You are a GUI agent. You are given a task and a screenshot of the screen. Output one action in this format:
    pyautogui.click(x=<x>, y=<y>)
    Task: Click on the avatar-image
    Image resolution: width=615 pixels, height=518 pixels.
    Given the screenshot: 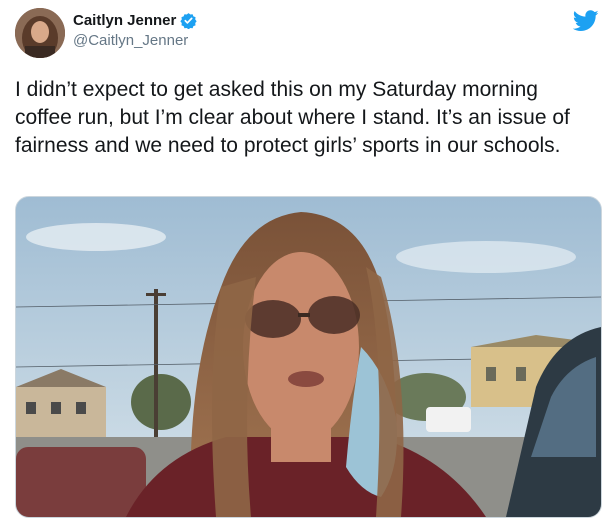 What is the action you would take?
    pyautogui.click(x=40, y=33)
    